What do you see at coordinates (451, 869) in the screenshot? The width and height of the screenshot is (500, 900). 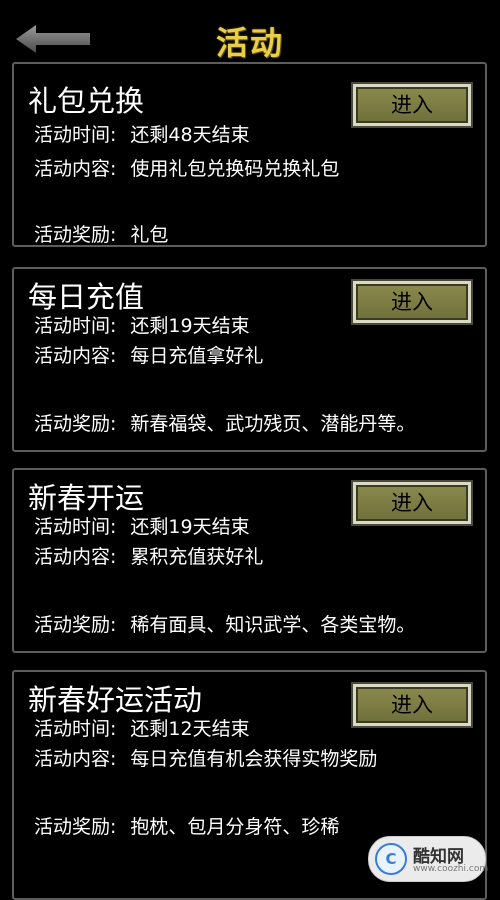 I see `watermark-url: www.coozhi.com` at bounding box center [451, 869].